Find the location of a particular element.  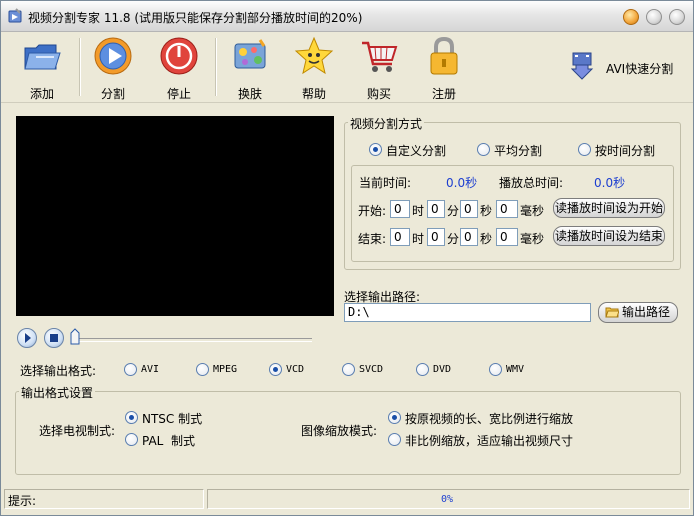

stop-square-icon is located at coordinates (54, 338).